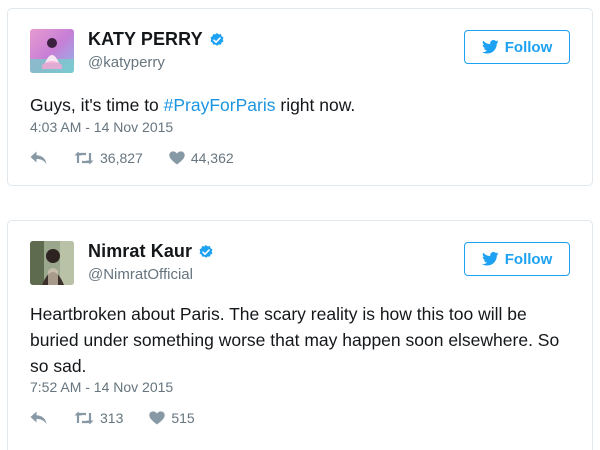 Image resolution: width=600 pixels, height=450 pixels. What do you see at coordinates (315, 105) in the screenshot?
I see `tweet-text-part: right now.` at bounding box center [315, 105].